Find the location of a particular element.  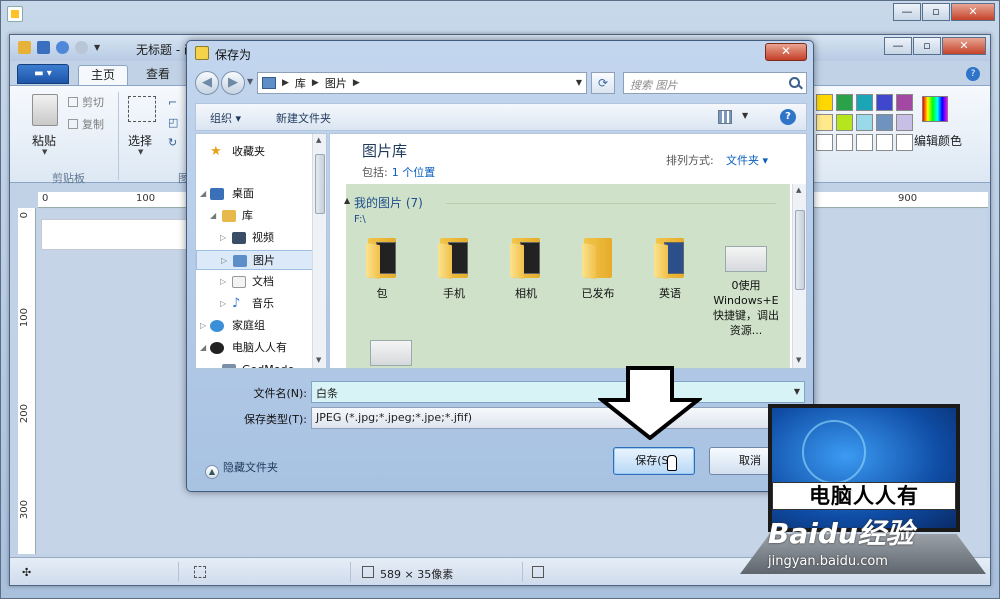

search-icon is located at coordinates (794, 82).